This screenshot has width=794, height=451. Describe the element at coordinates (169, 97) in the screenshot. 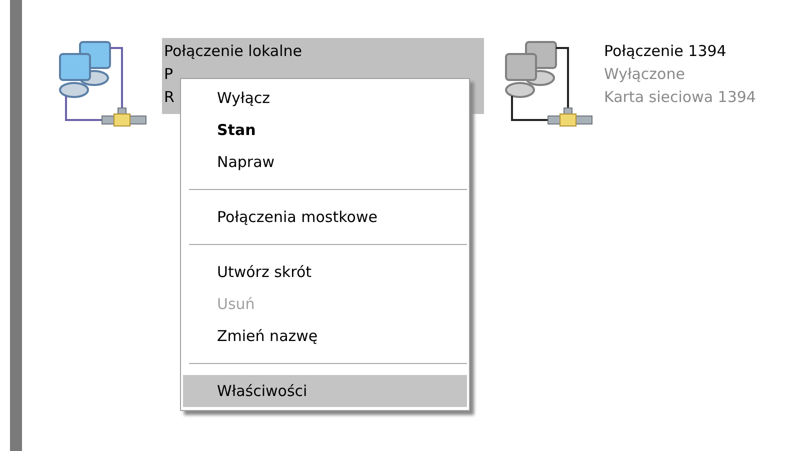

I see `connection-text: R` at that location.